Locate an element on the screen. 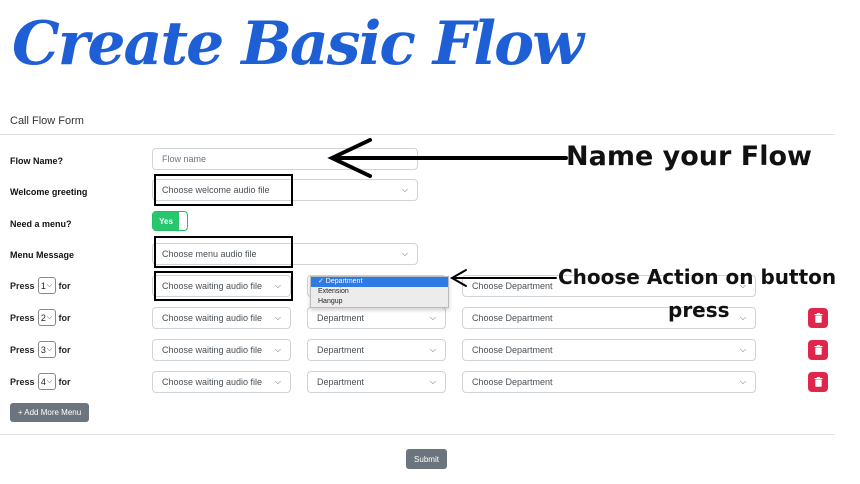 This screenshot has width=860, height=484. toggle-yes-label: Yes is located at coordinates (166, 221).